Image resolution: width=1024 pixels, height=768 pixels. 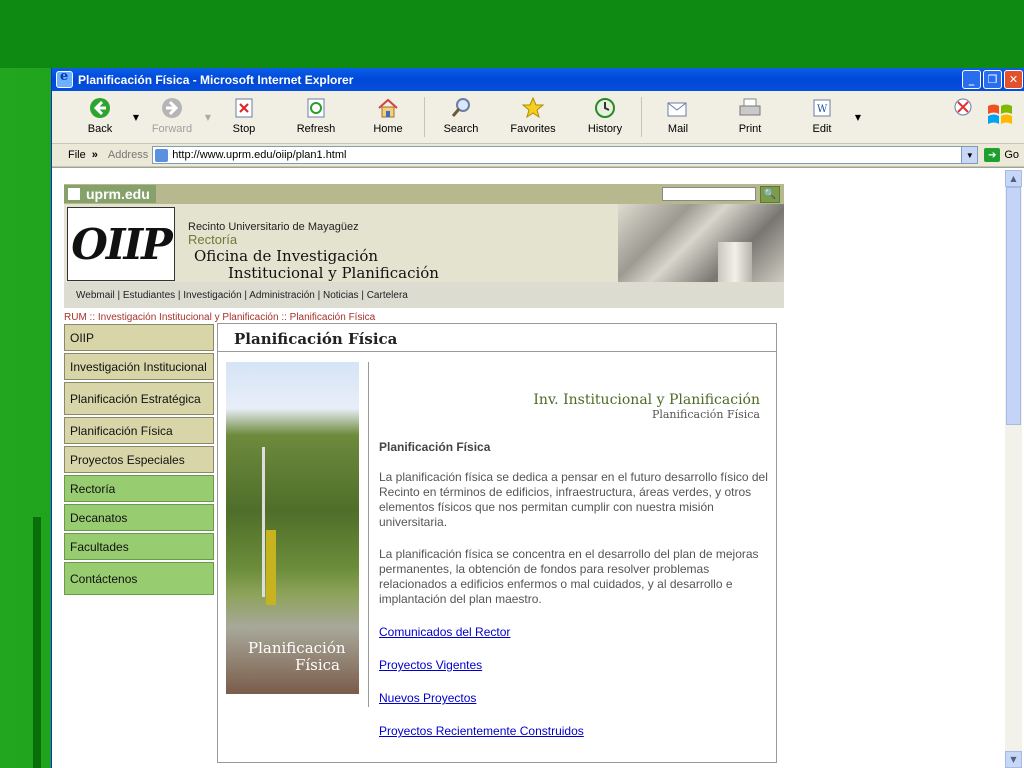 What do you see at coordinates (259, 155) in the screenshot?
I see `address-url: http://www.uprm.edu/oiip/plan1.html` at bounding box center [259, 155].